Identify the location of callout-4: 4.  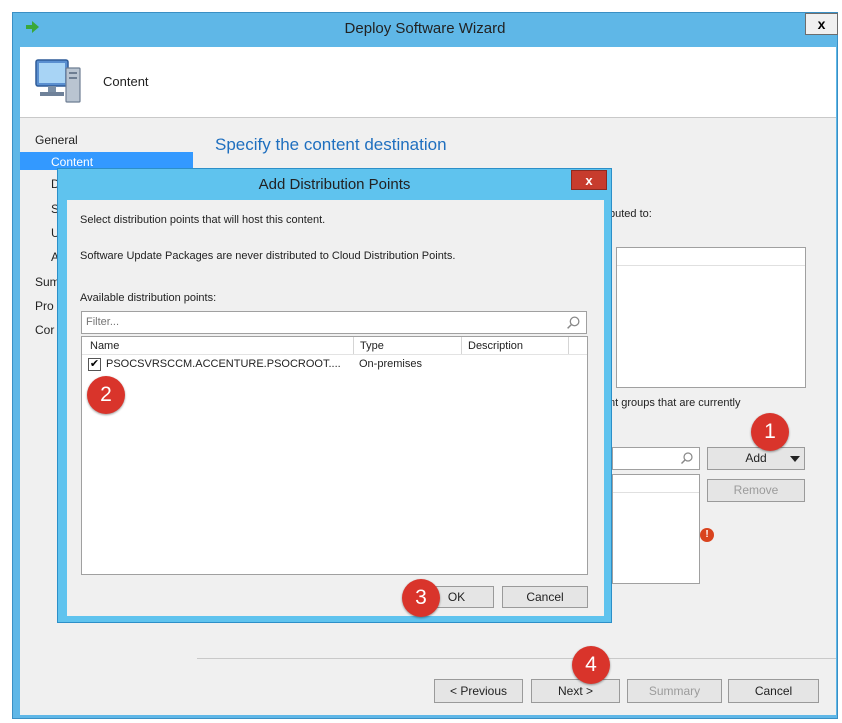
(591, 665).